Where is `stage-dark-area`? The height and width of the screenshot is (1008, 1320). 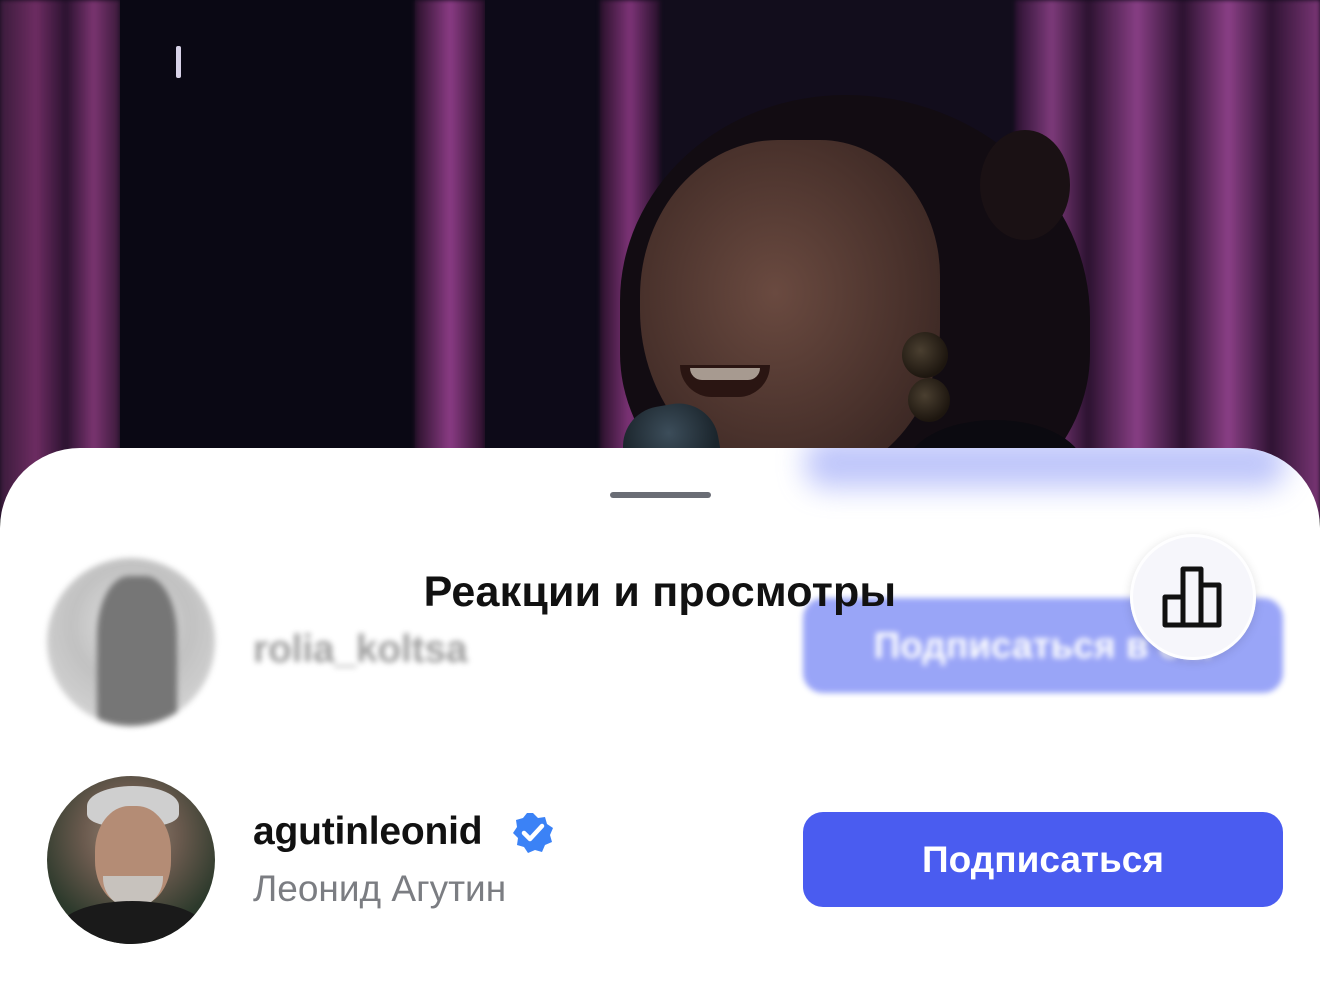 stage-dark-area is located at coordinates (267, 260).